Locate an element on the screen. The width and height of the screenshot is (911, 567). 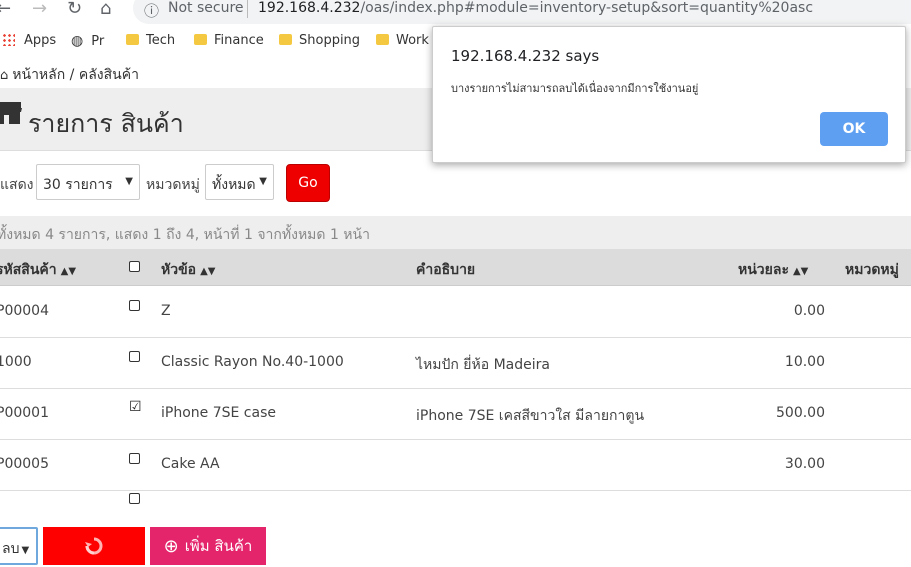
bookmark-apps: Apps is located at coordinates (29, 40).